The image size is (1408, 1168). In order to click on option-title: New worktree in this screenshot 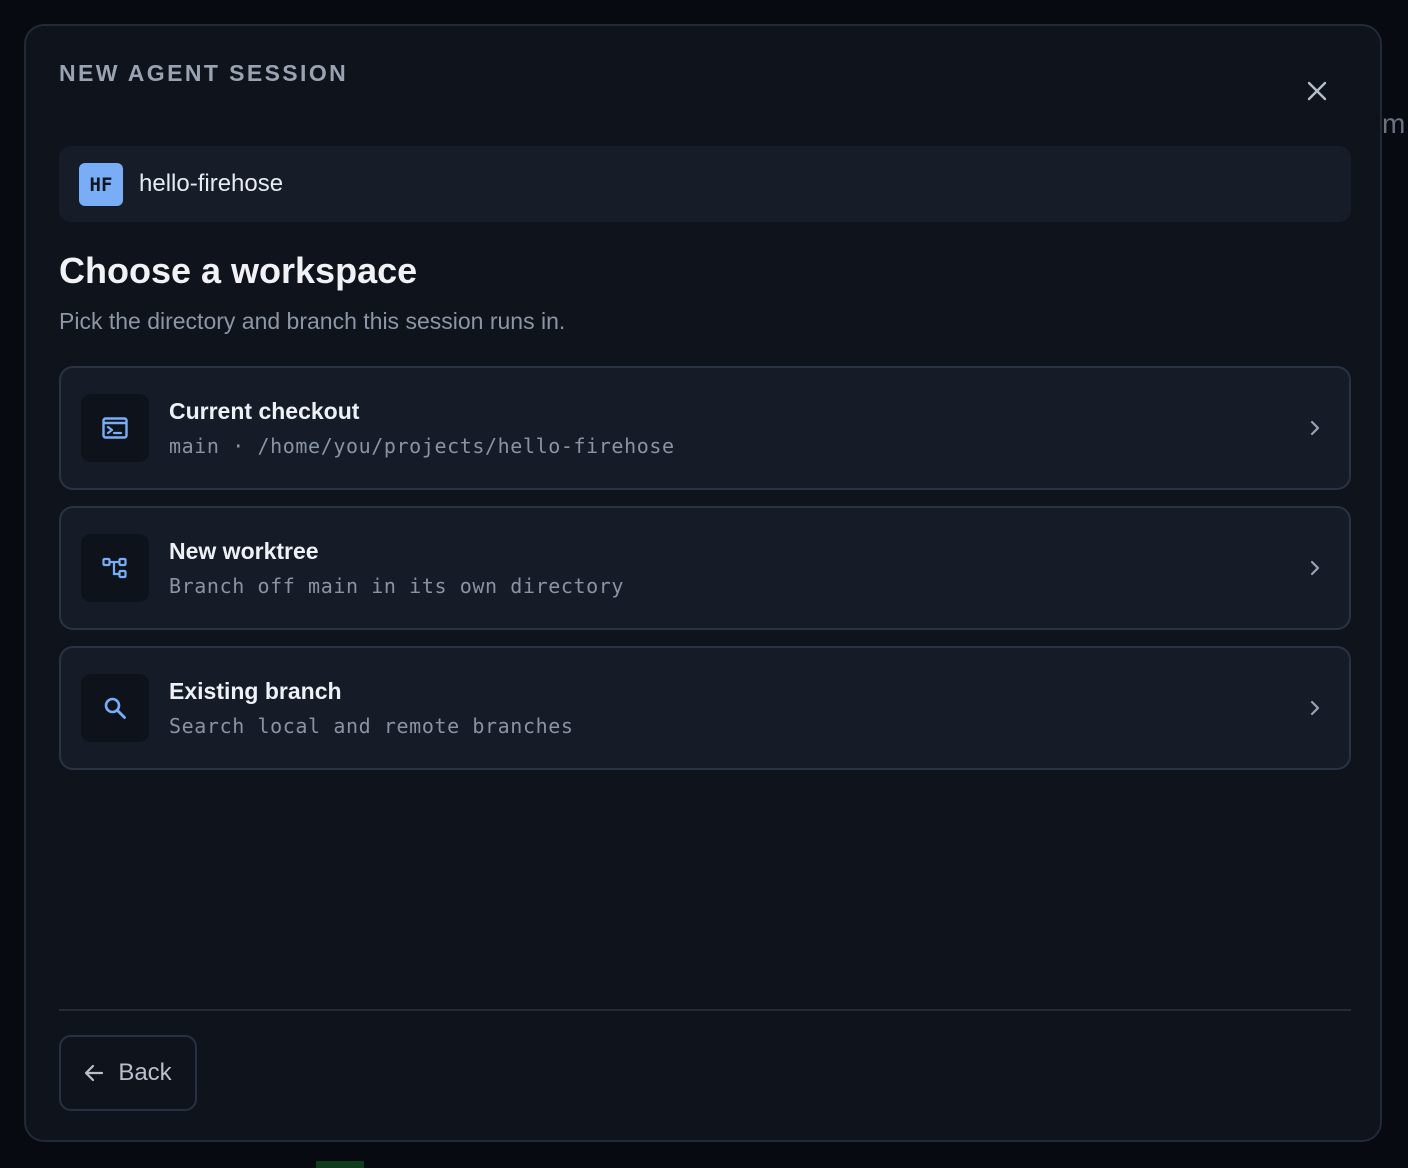, I will do `click(244, 551)`.